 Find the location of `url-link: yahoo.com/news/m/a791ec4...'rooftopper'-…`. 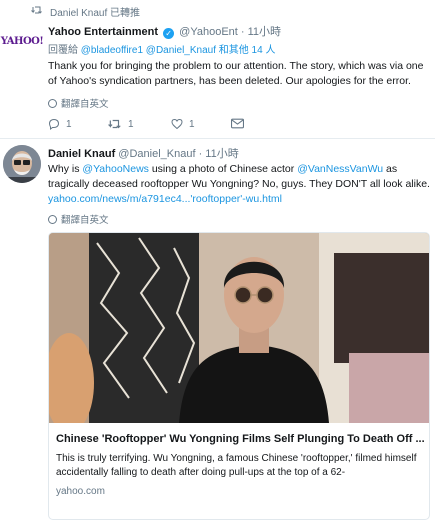

url-link: yahoo.com/news/m/a791ec4...'rooftopper'-… is located at coordinates (165, 199).